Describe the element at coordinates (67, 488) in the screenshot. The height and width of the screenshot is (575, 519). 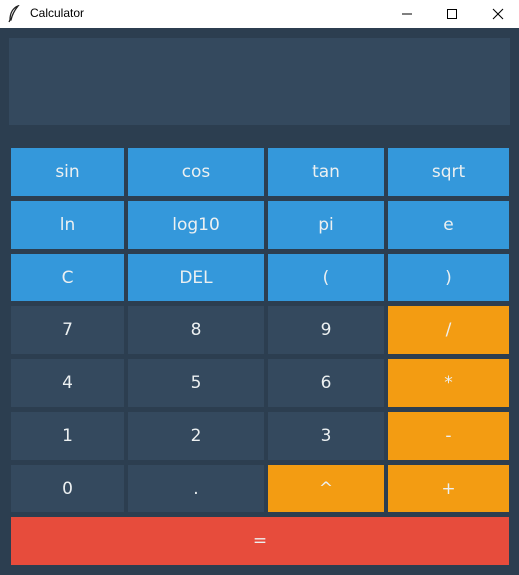
I see `digit-0-button: 0` at that location.